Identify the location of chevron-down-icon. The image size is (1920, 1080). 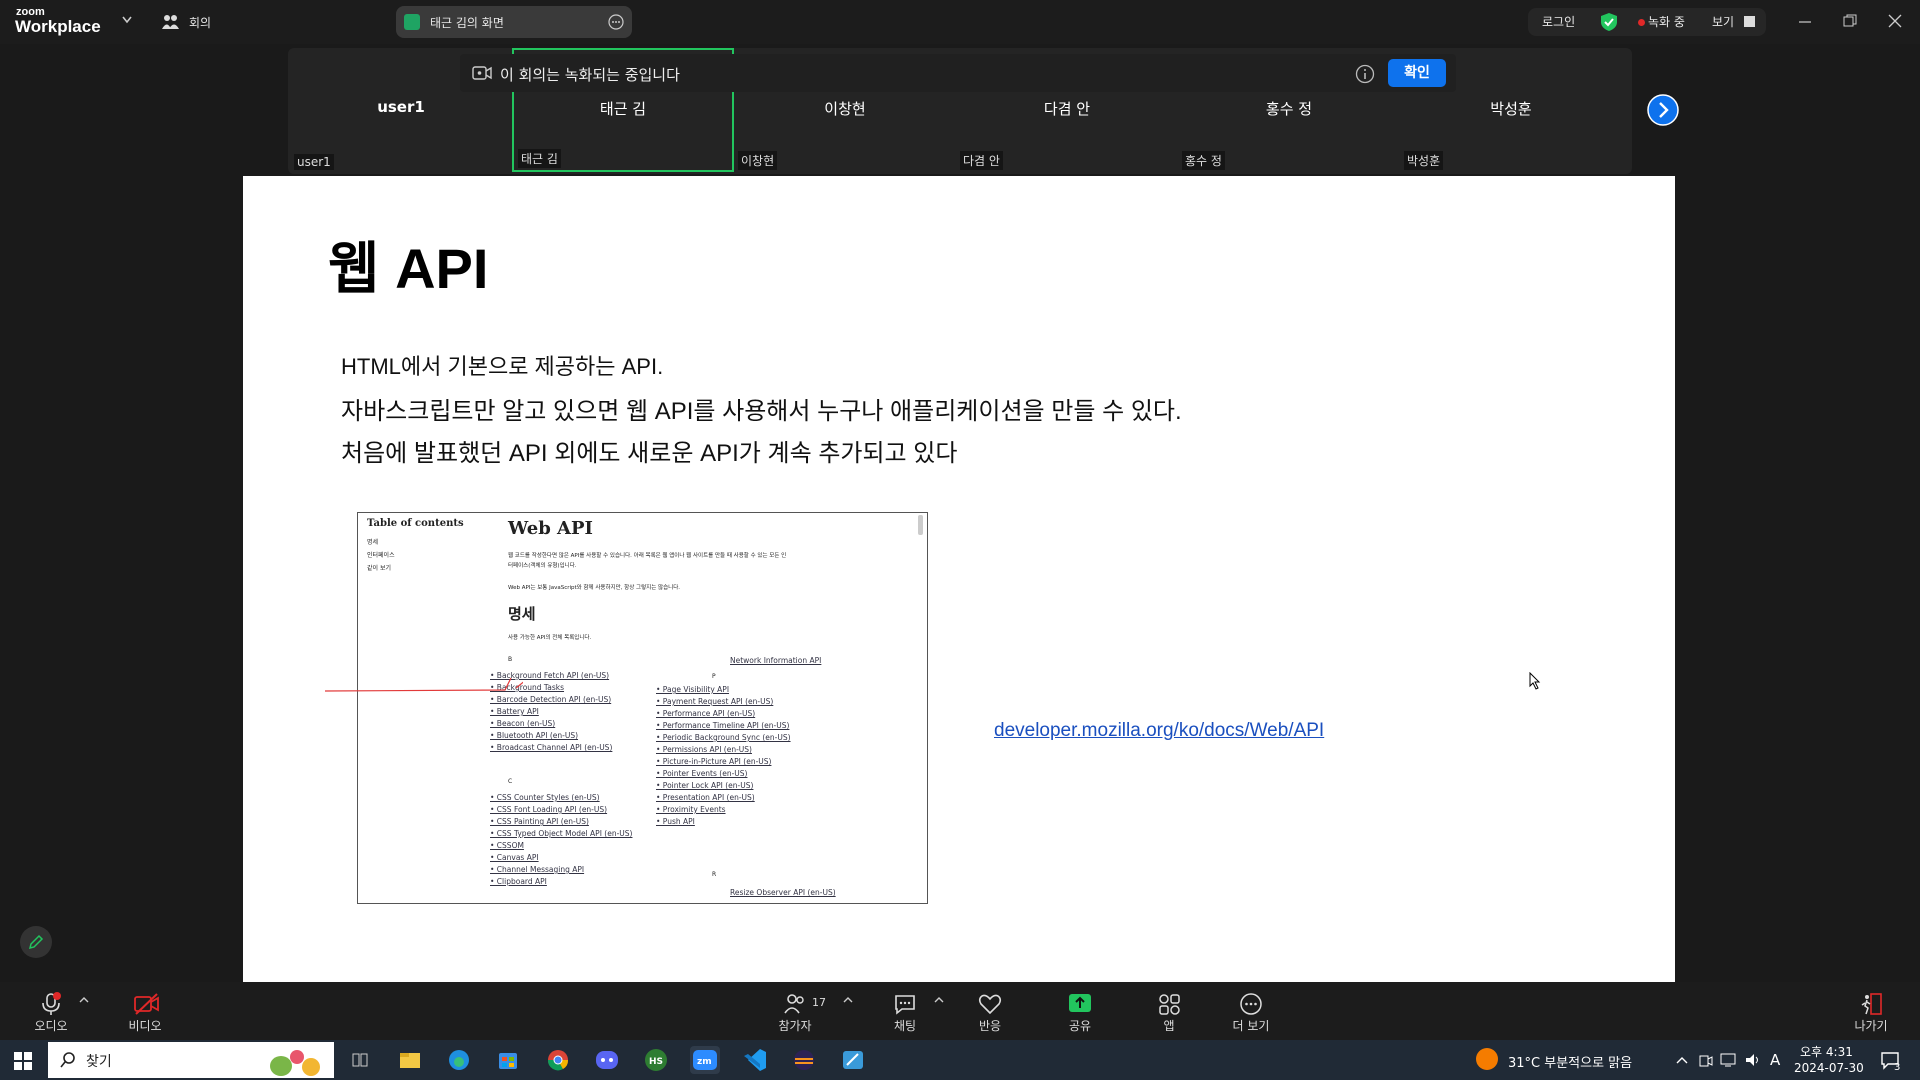
(127, 20).